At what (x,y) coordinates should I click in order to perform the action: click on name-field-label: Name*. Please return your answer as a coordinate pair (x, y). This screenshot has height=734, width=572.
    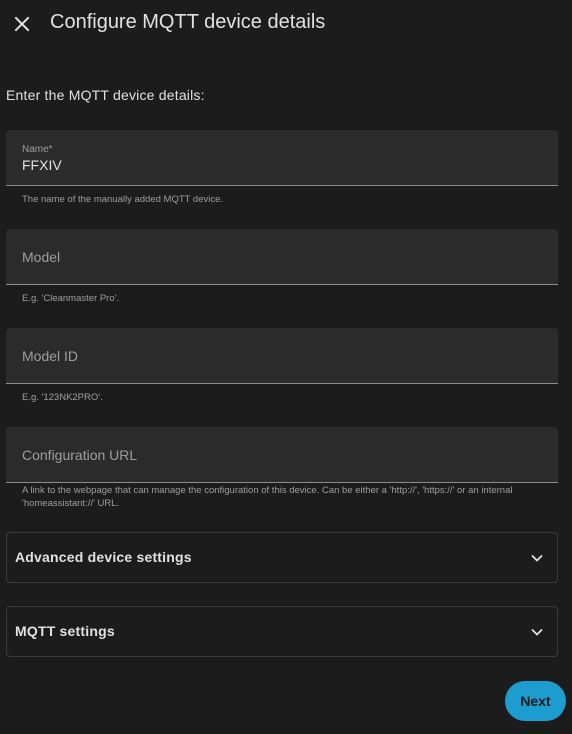
    Looking at the image, I should click on (37, 149).